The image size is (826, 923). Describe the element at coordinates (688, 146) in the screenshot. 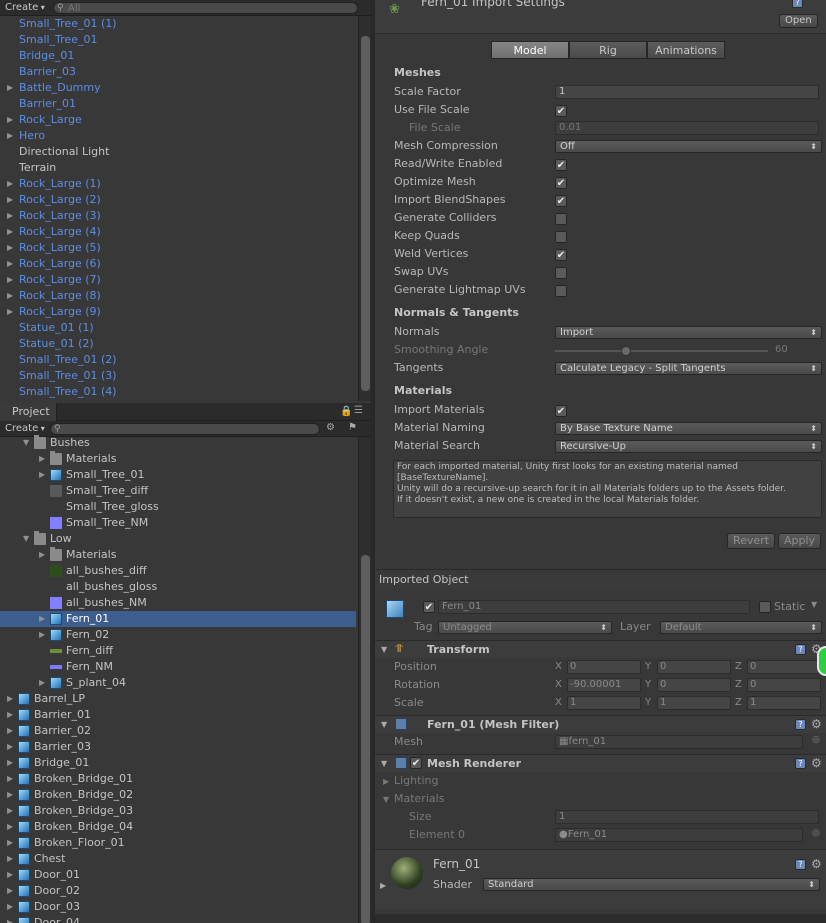

I see `mesh-compression-dropdown: Off` at that location.